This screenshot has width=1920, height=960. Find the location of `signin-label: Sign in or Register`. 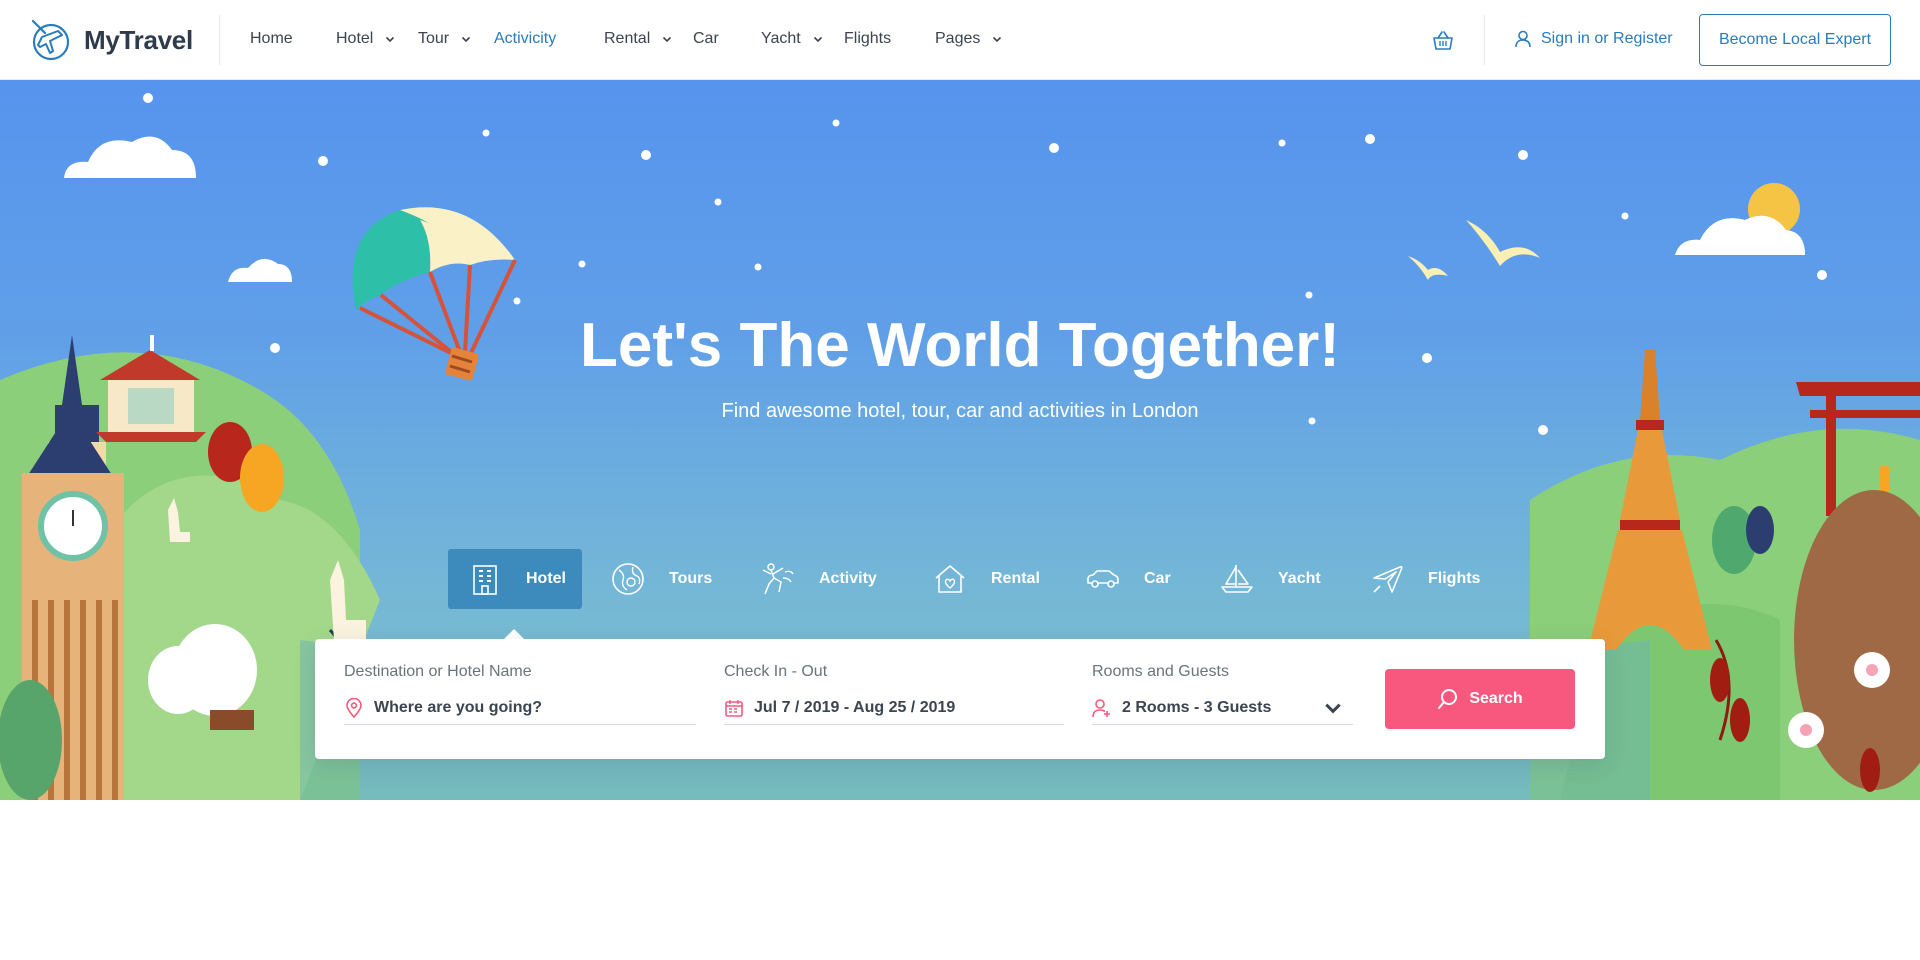

signin-label: Sign in or Register is located at coordinates (1607, 38).